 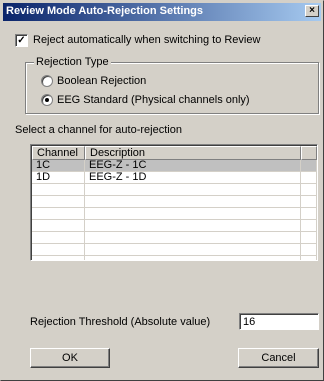 I want to click on reject-auto-checkbox: ✓, so click(x=21, y=40).